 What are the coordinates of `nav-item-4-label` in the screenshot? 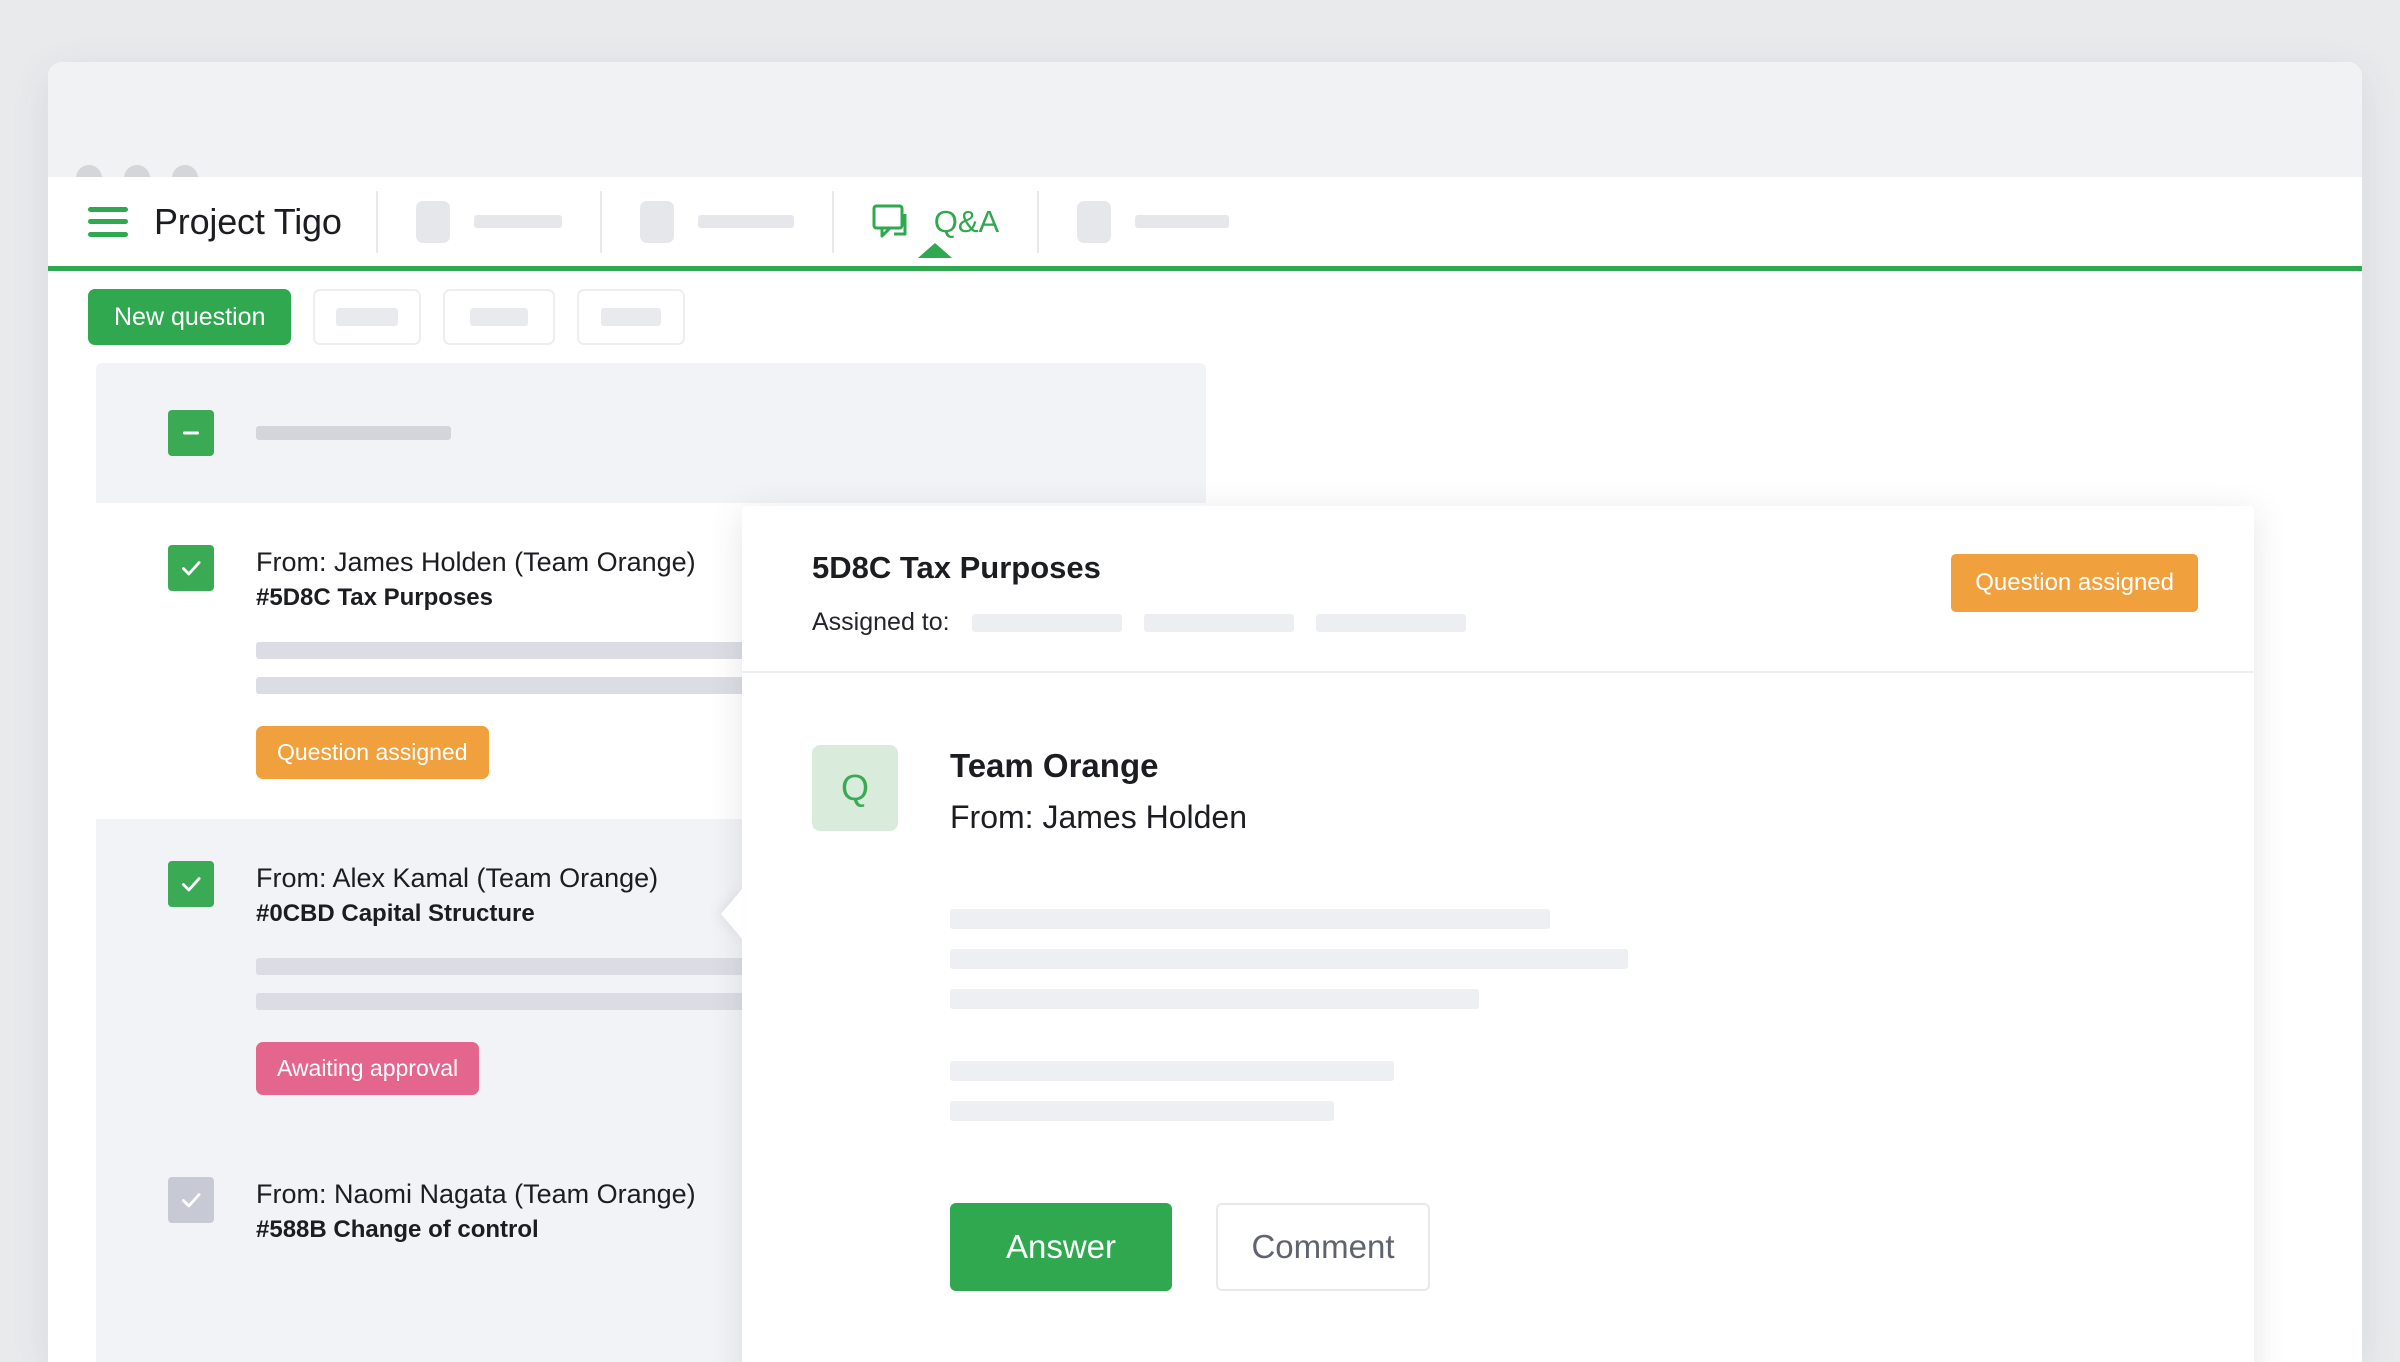 It's located at (1182, 221).